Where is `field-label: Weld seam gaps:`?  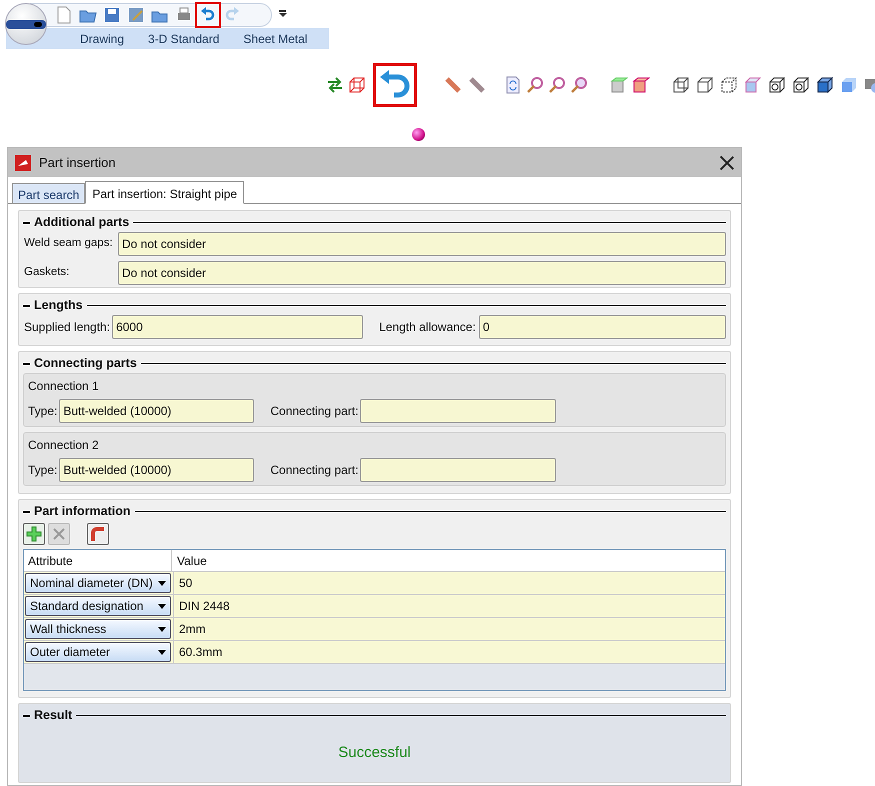
field-label: Weld seam gaps: is located at coordinates (69, 244).